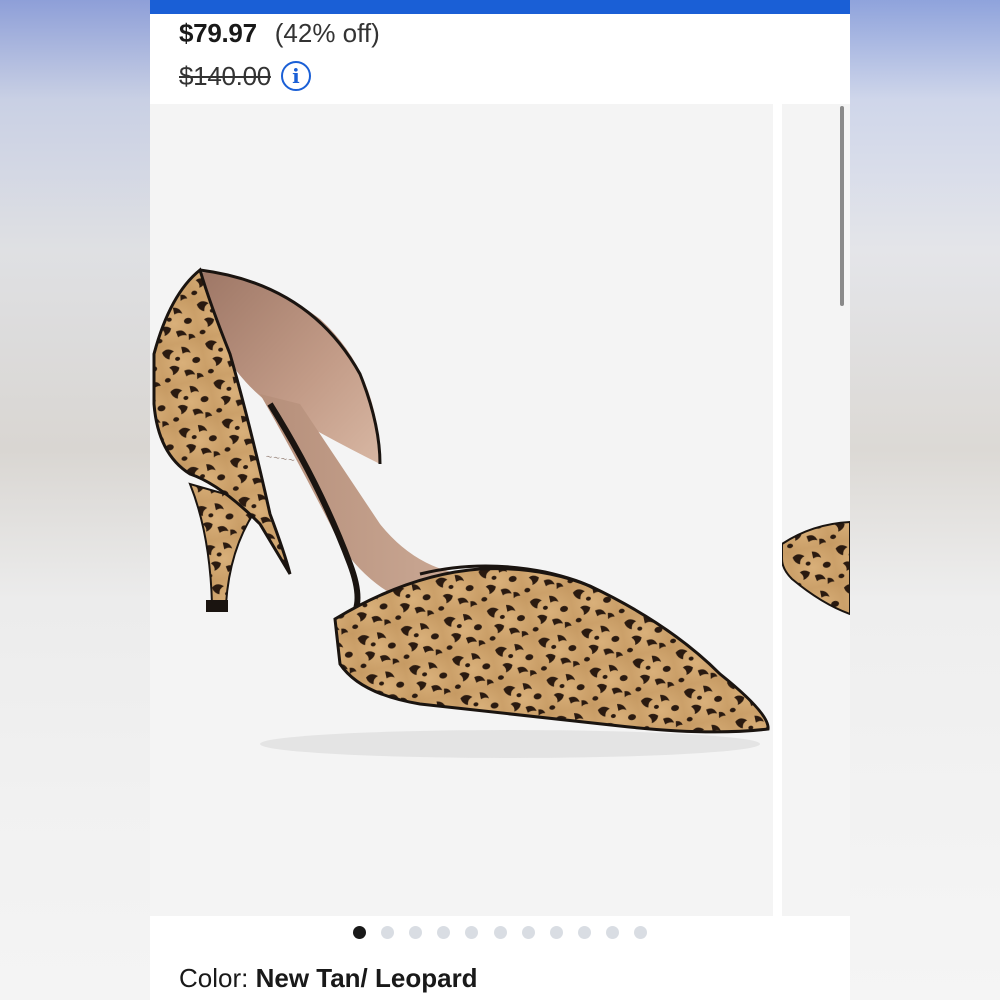 This screenshot has height=1000, width=1000. Describe the element at coordinates (225, 75) in the screenshot. I see `original-price: $140.00` at that location.